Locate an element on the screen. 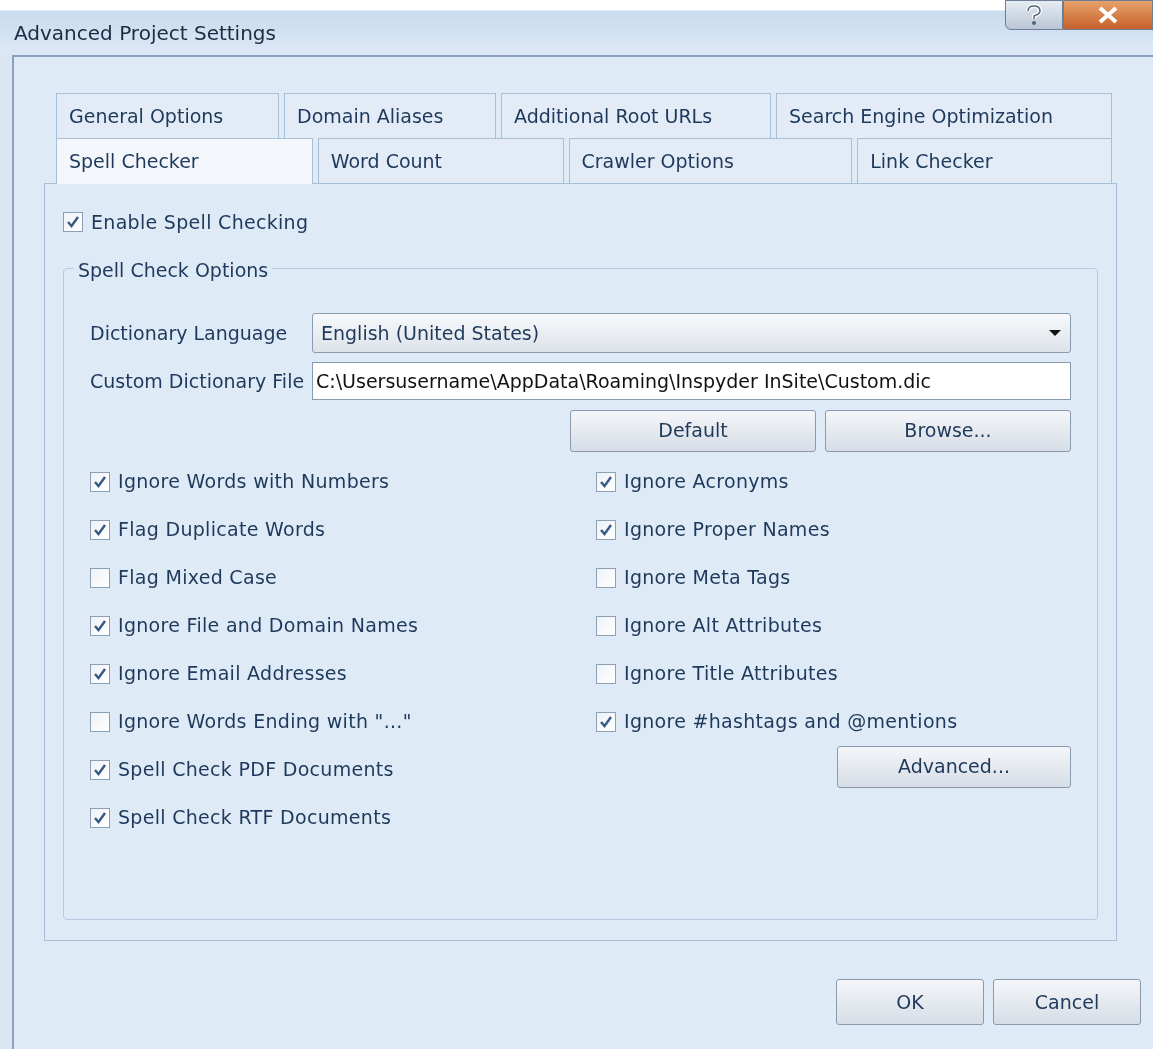  tab: Domain Aliases is located at coordinates (390, 115).